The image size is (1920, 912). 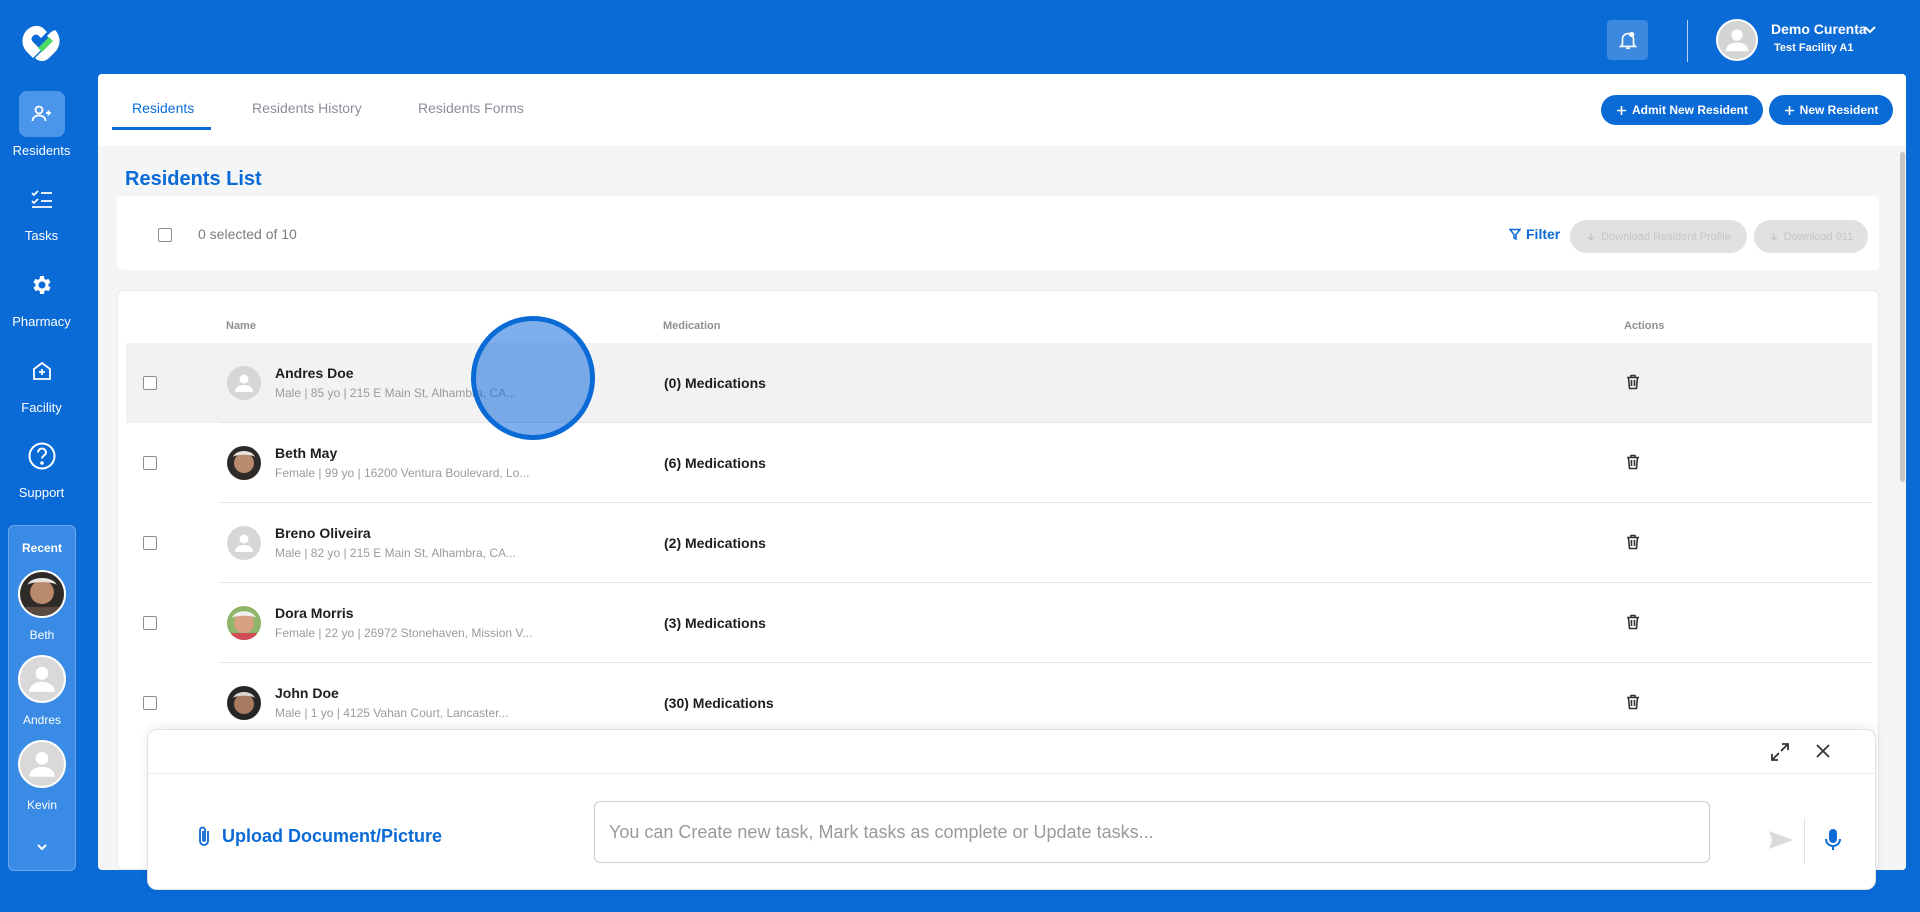 I want to click on expand-button, so click(x=1780, y=754).